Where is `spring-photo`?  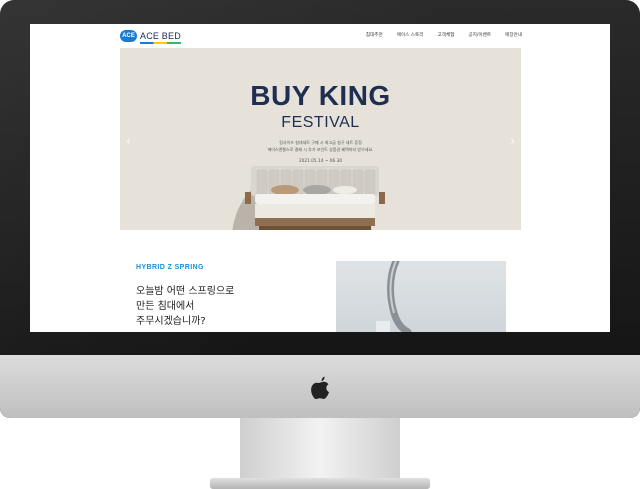
spring-photo is located at coordinates (421, 296).